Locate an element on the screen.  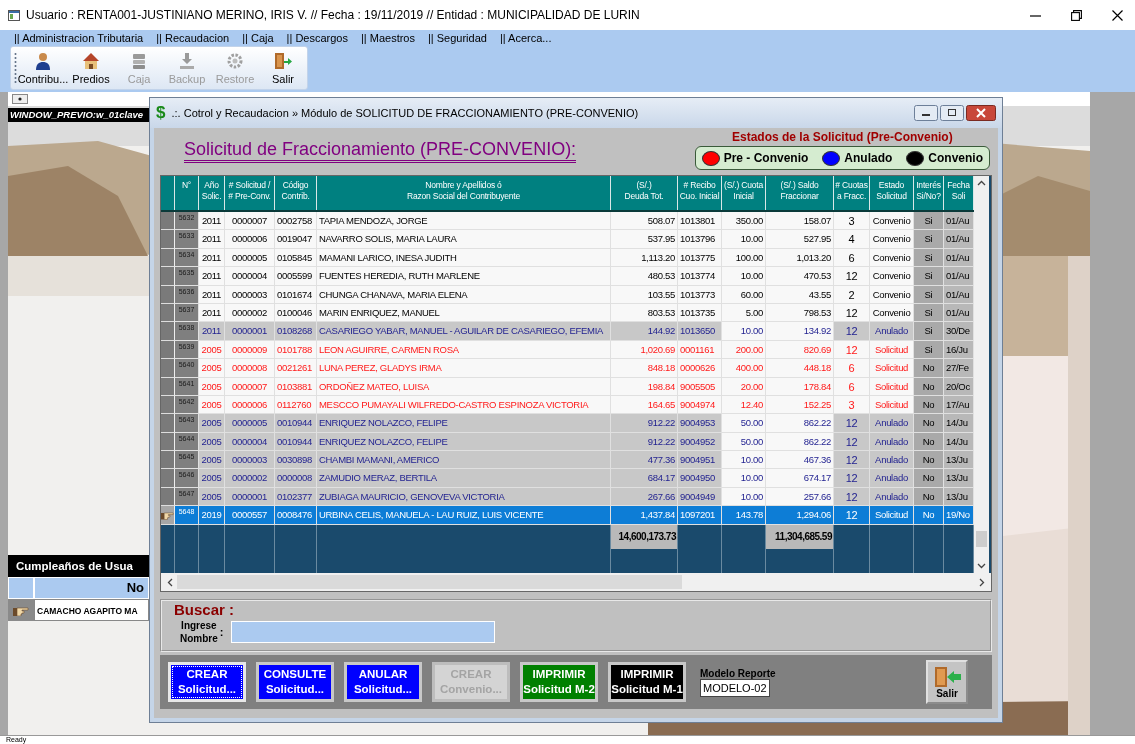
table-cell: CASARIEGO YABAR, MANUEL - AGUILAR DE CASARIEGO, EFEMIA is located at coordinates (464, 331).